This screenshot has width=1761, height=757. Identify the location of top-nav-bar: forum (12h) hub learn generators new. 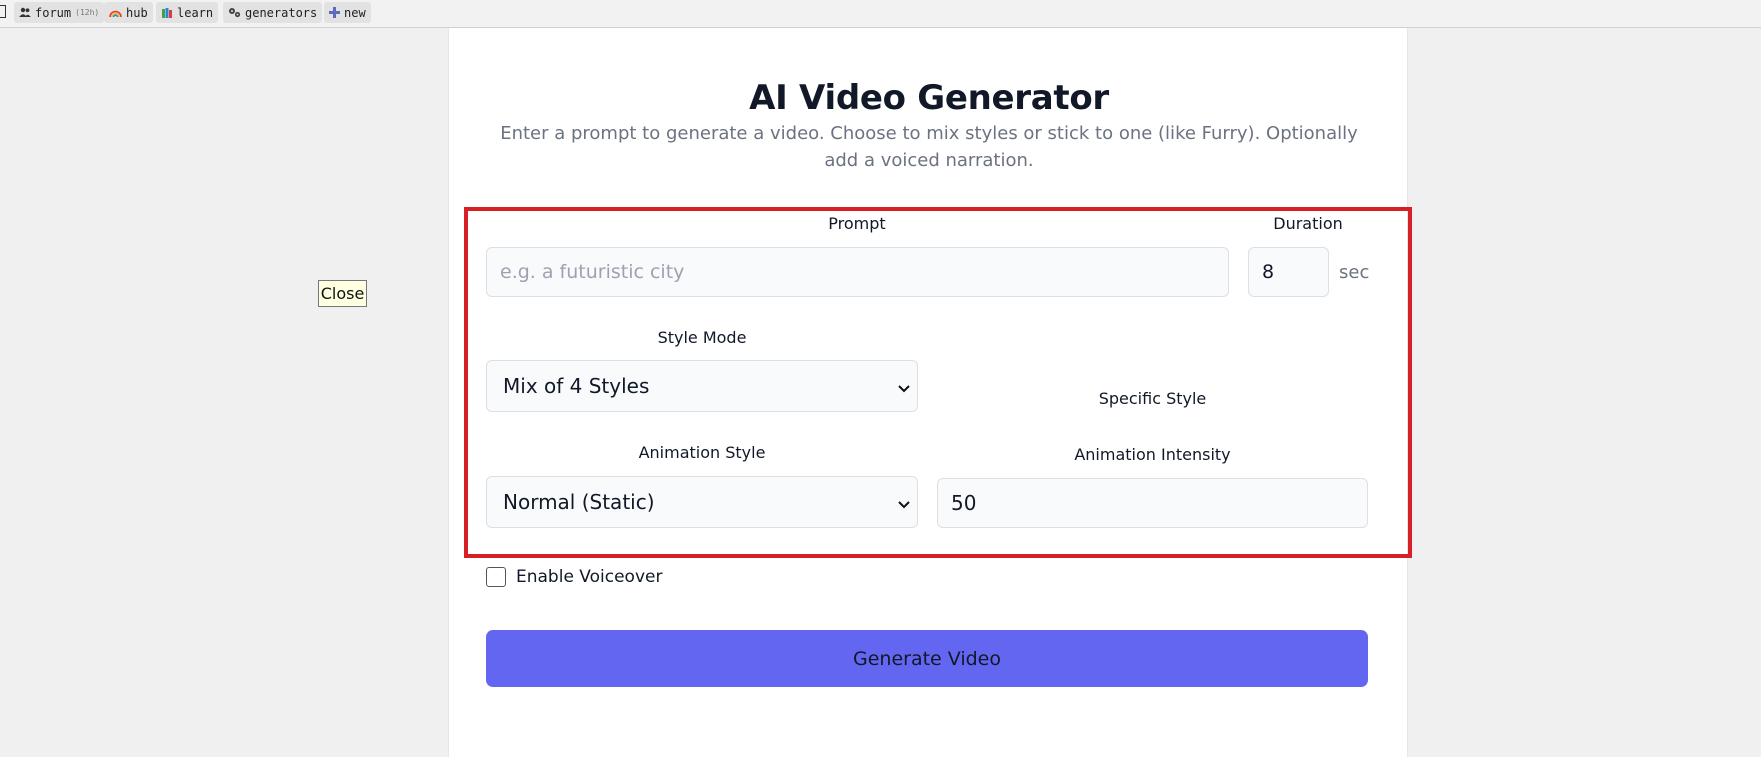
(880, 14).